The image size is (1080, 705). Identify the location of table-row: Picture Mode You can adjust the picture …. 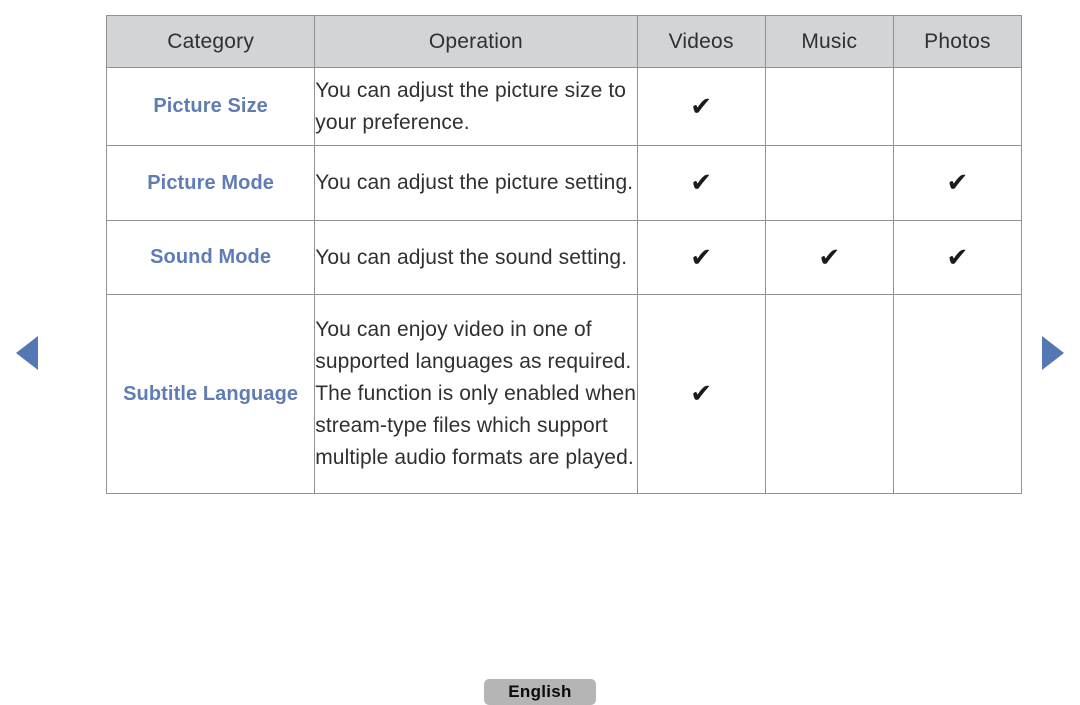
(564, 183).